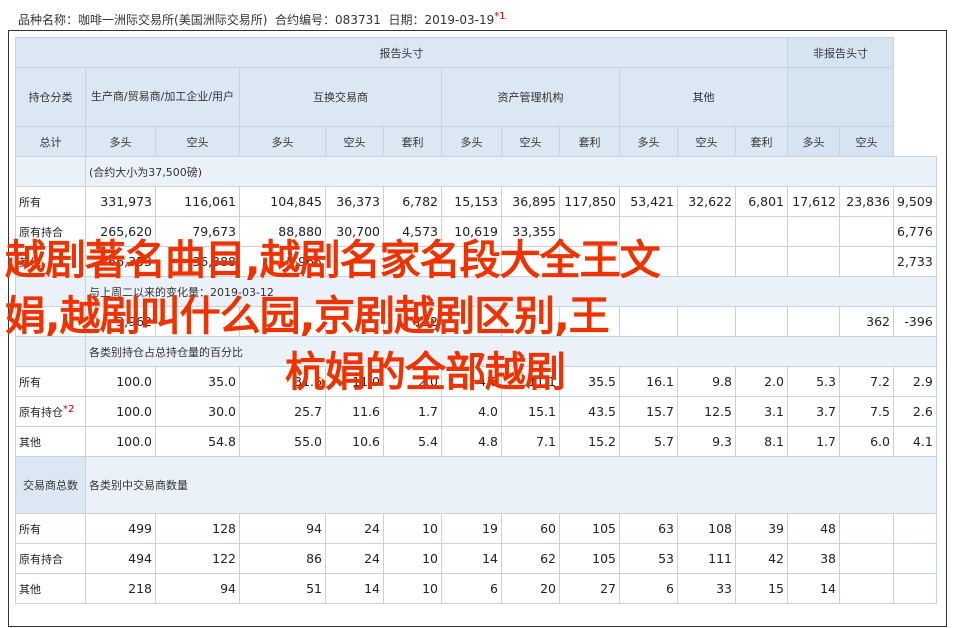 The image size is (953, 628). Describe the element at coordinates (471, 201) in the screenshot. I see `positions-cell: 15,153` at that location.